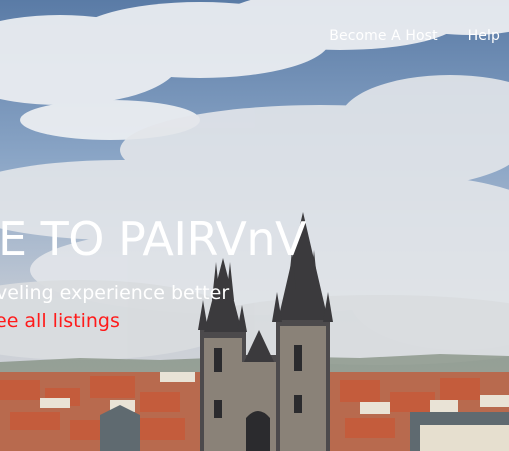 This screenshot has width=509, height=451. What do you see at coordinates (60, 321) in the screenshot?
I see `see-all-listings-link: ee all listings` at bounding box center [60, 321].